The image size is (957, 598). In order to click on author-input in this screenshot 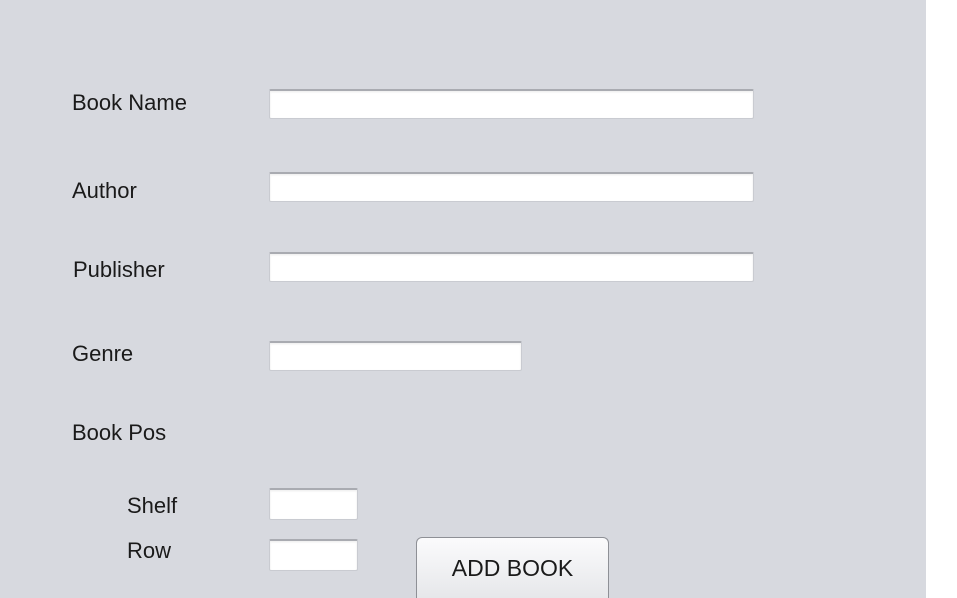, I will do `click(511, 187)`.